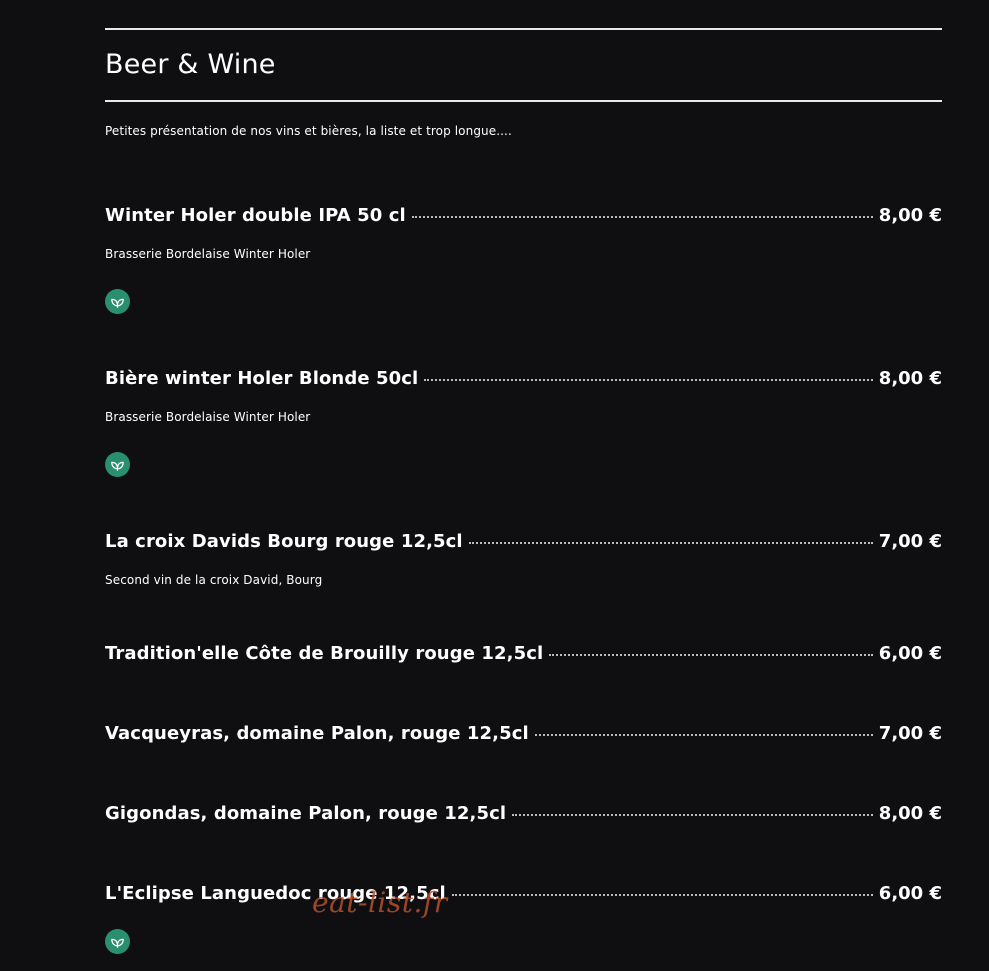  I want to click on menu-item-header: Winter Holer double IPA 50 cl 8,00 €, so click(523, 218).